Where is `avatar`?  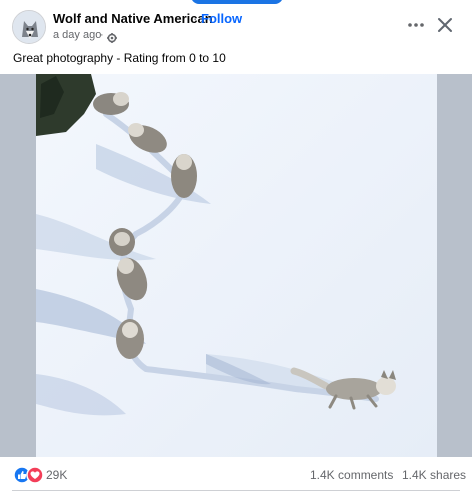
avatar is located at coordinates (29, 27).